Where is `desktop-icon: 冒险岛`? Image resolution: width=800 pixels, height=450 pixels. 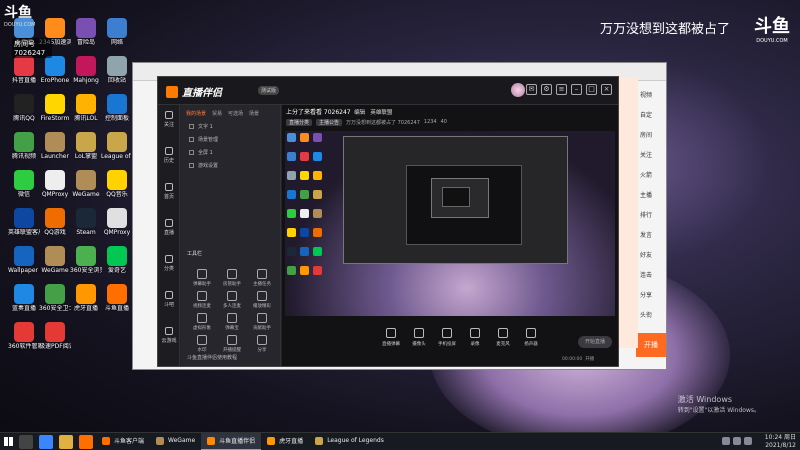
desktop-icon: 冒险岛 is located at coordinates (86, 32).